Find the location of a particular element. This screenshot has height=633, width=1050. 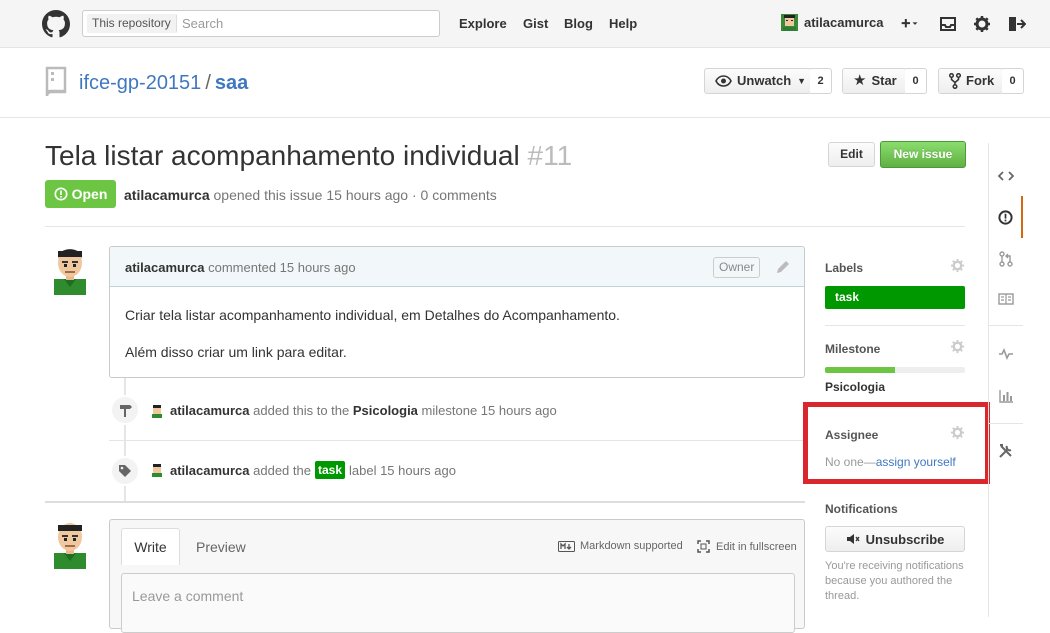

repo-name-link: saa is located at coordinates (231, 83).